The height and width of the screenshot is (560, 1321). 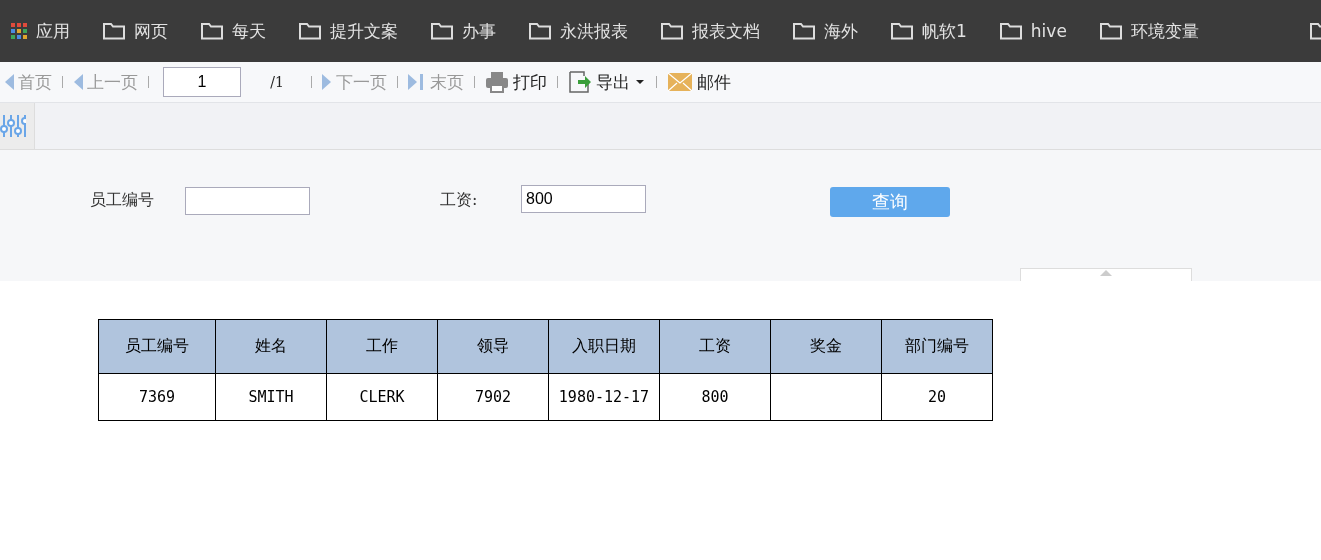 I want to click on table-cell: 7902, so click(x=493, y=397).